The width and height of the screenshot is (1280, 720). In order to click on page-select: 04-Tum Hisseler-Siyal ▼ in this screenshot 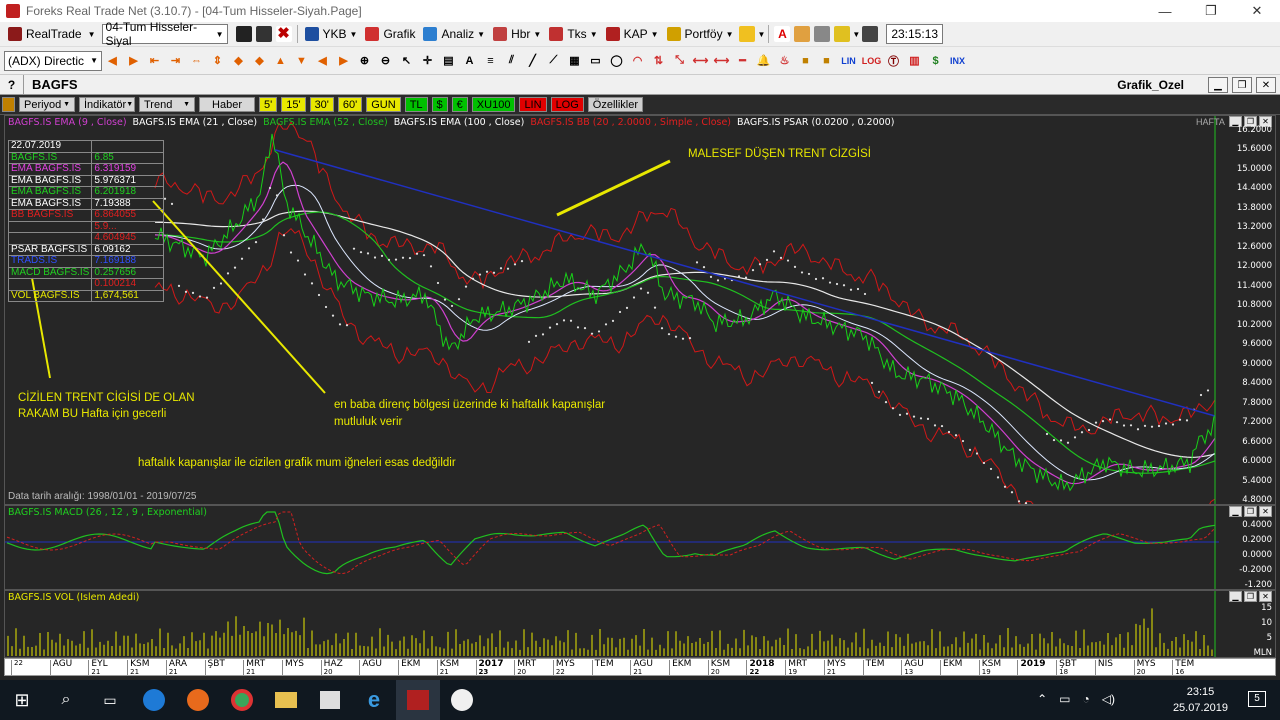, I will do `click(164, 34)`.